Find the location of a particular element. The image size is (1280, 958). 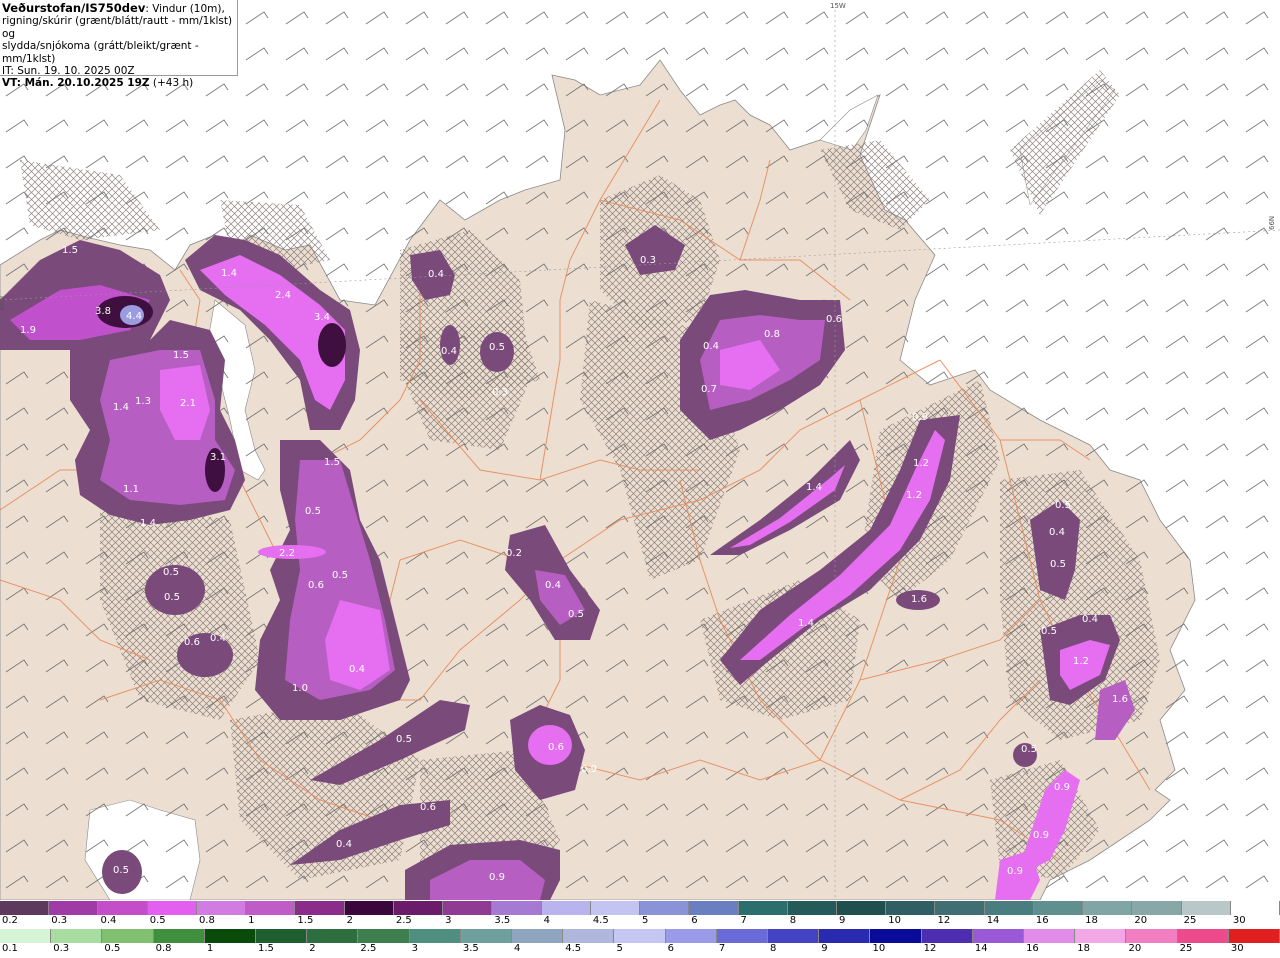

legend-bottom-label: 4.5 is located at coordinates (573, 948).